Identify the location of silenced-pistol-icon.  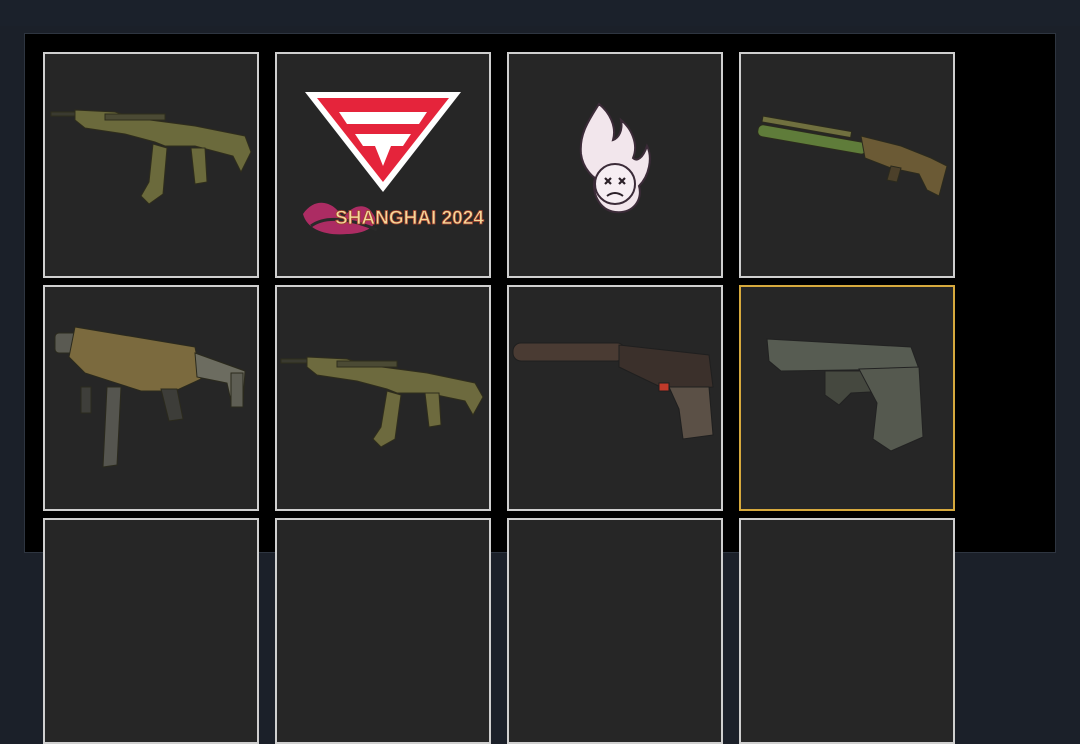
(613, 391).